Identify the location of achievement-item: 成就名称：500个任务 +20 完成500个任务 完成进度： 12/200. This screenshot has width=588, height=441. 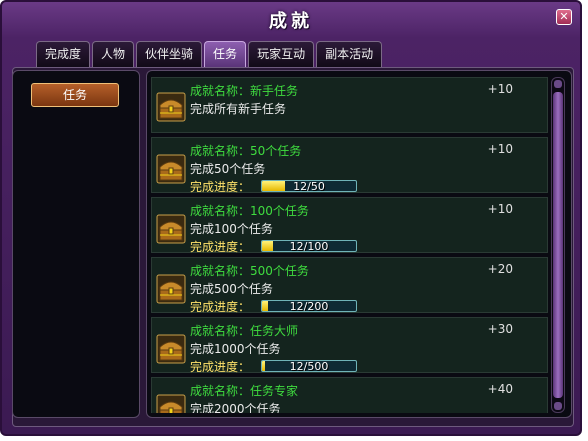
(349, 285).